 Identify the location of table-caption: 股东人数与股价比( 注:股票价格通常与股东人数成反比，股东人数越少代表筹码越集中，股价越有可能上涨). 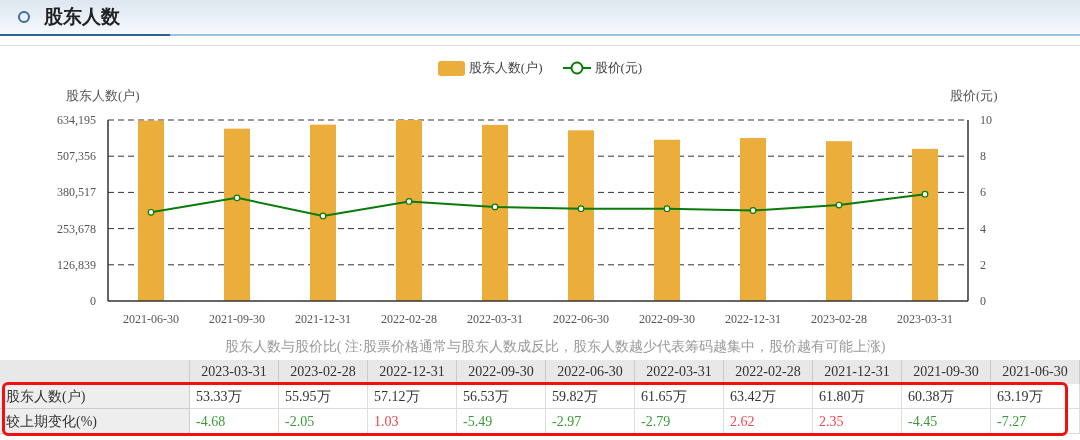
(555, 347).